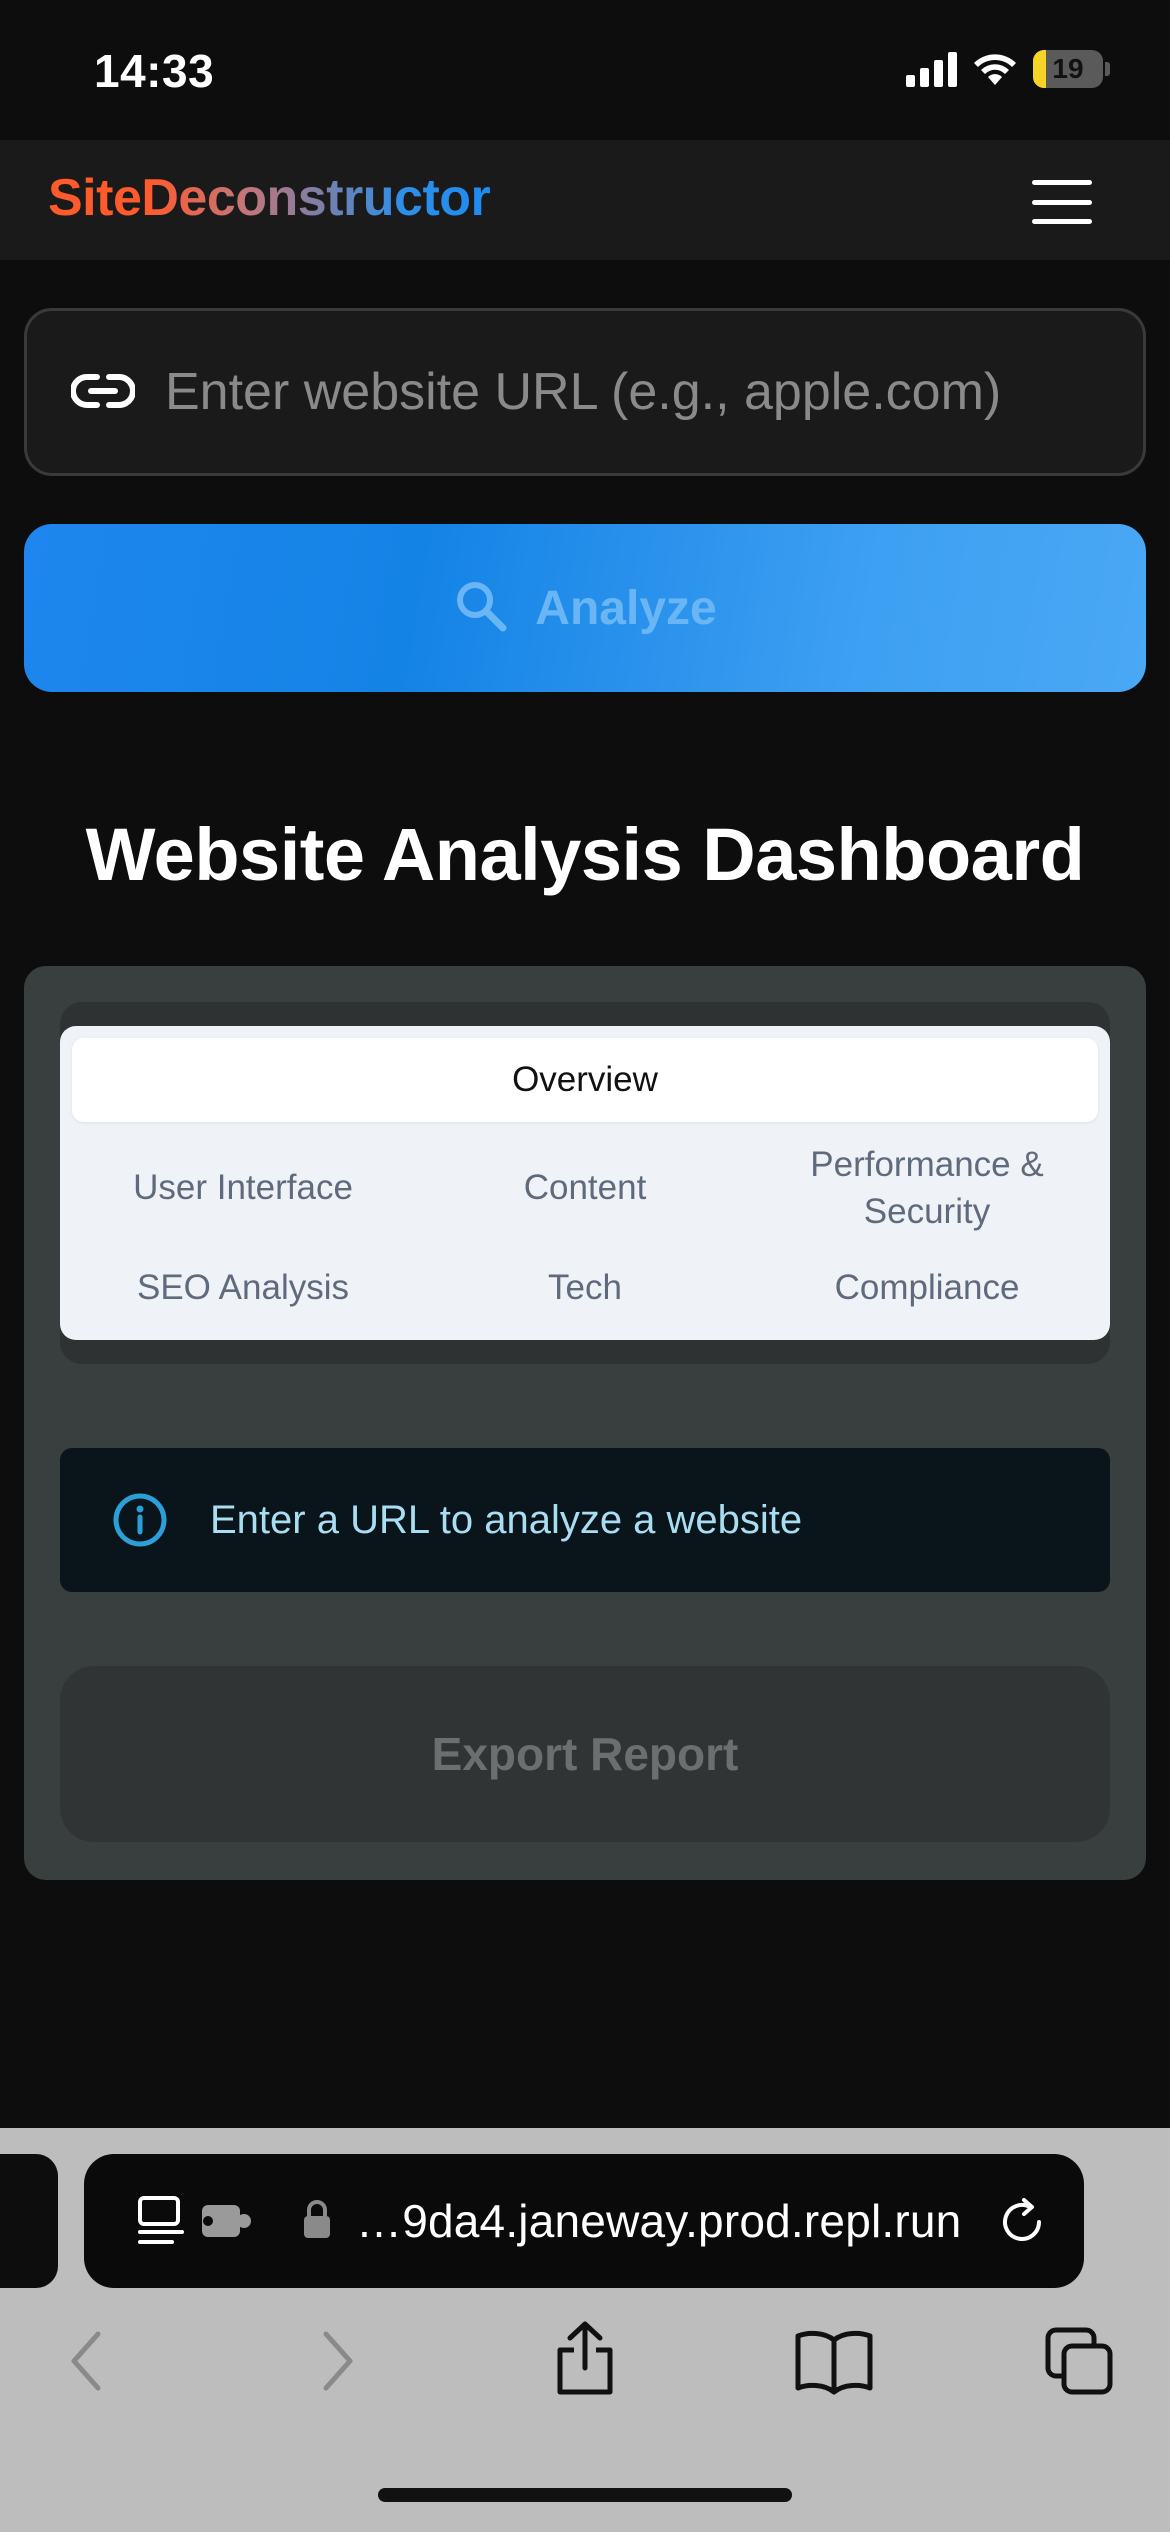 The image size is (1170, 2532). Describe the element at coordinates (626, 608) in the screenshot. I see `analyze-label: Analyze` at that location.